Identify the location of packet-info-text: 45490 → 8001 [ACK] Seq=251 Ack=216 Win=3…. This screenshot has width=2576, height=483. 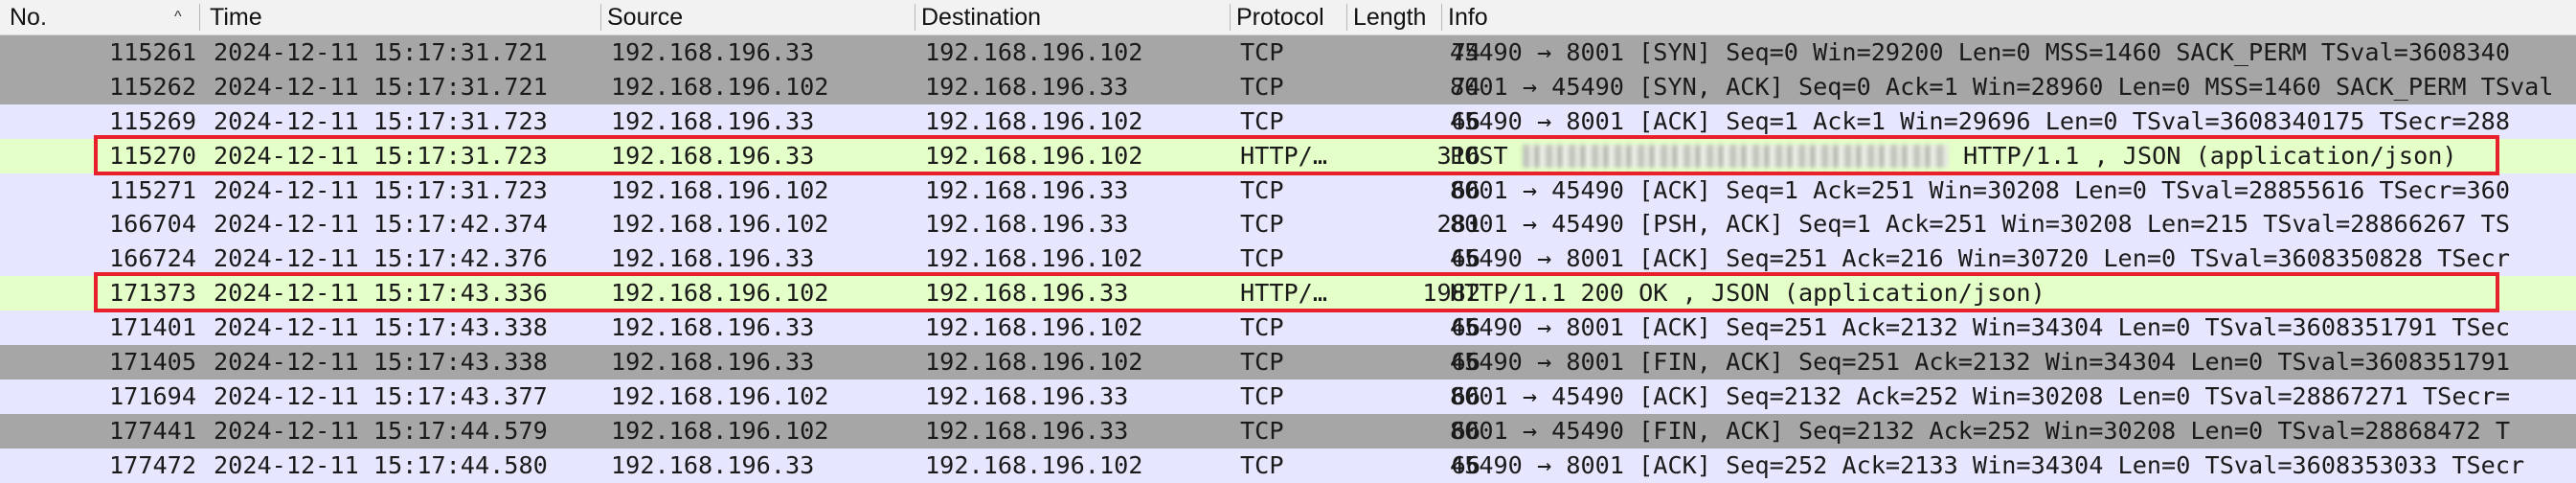
(1980, 258).